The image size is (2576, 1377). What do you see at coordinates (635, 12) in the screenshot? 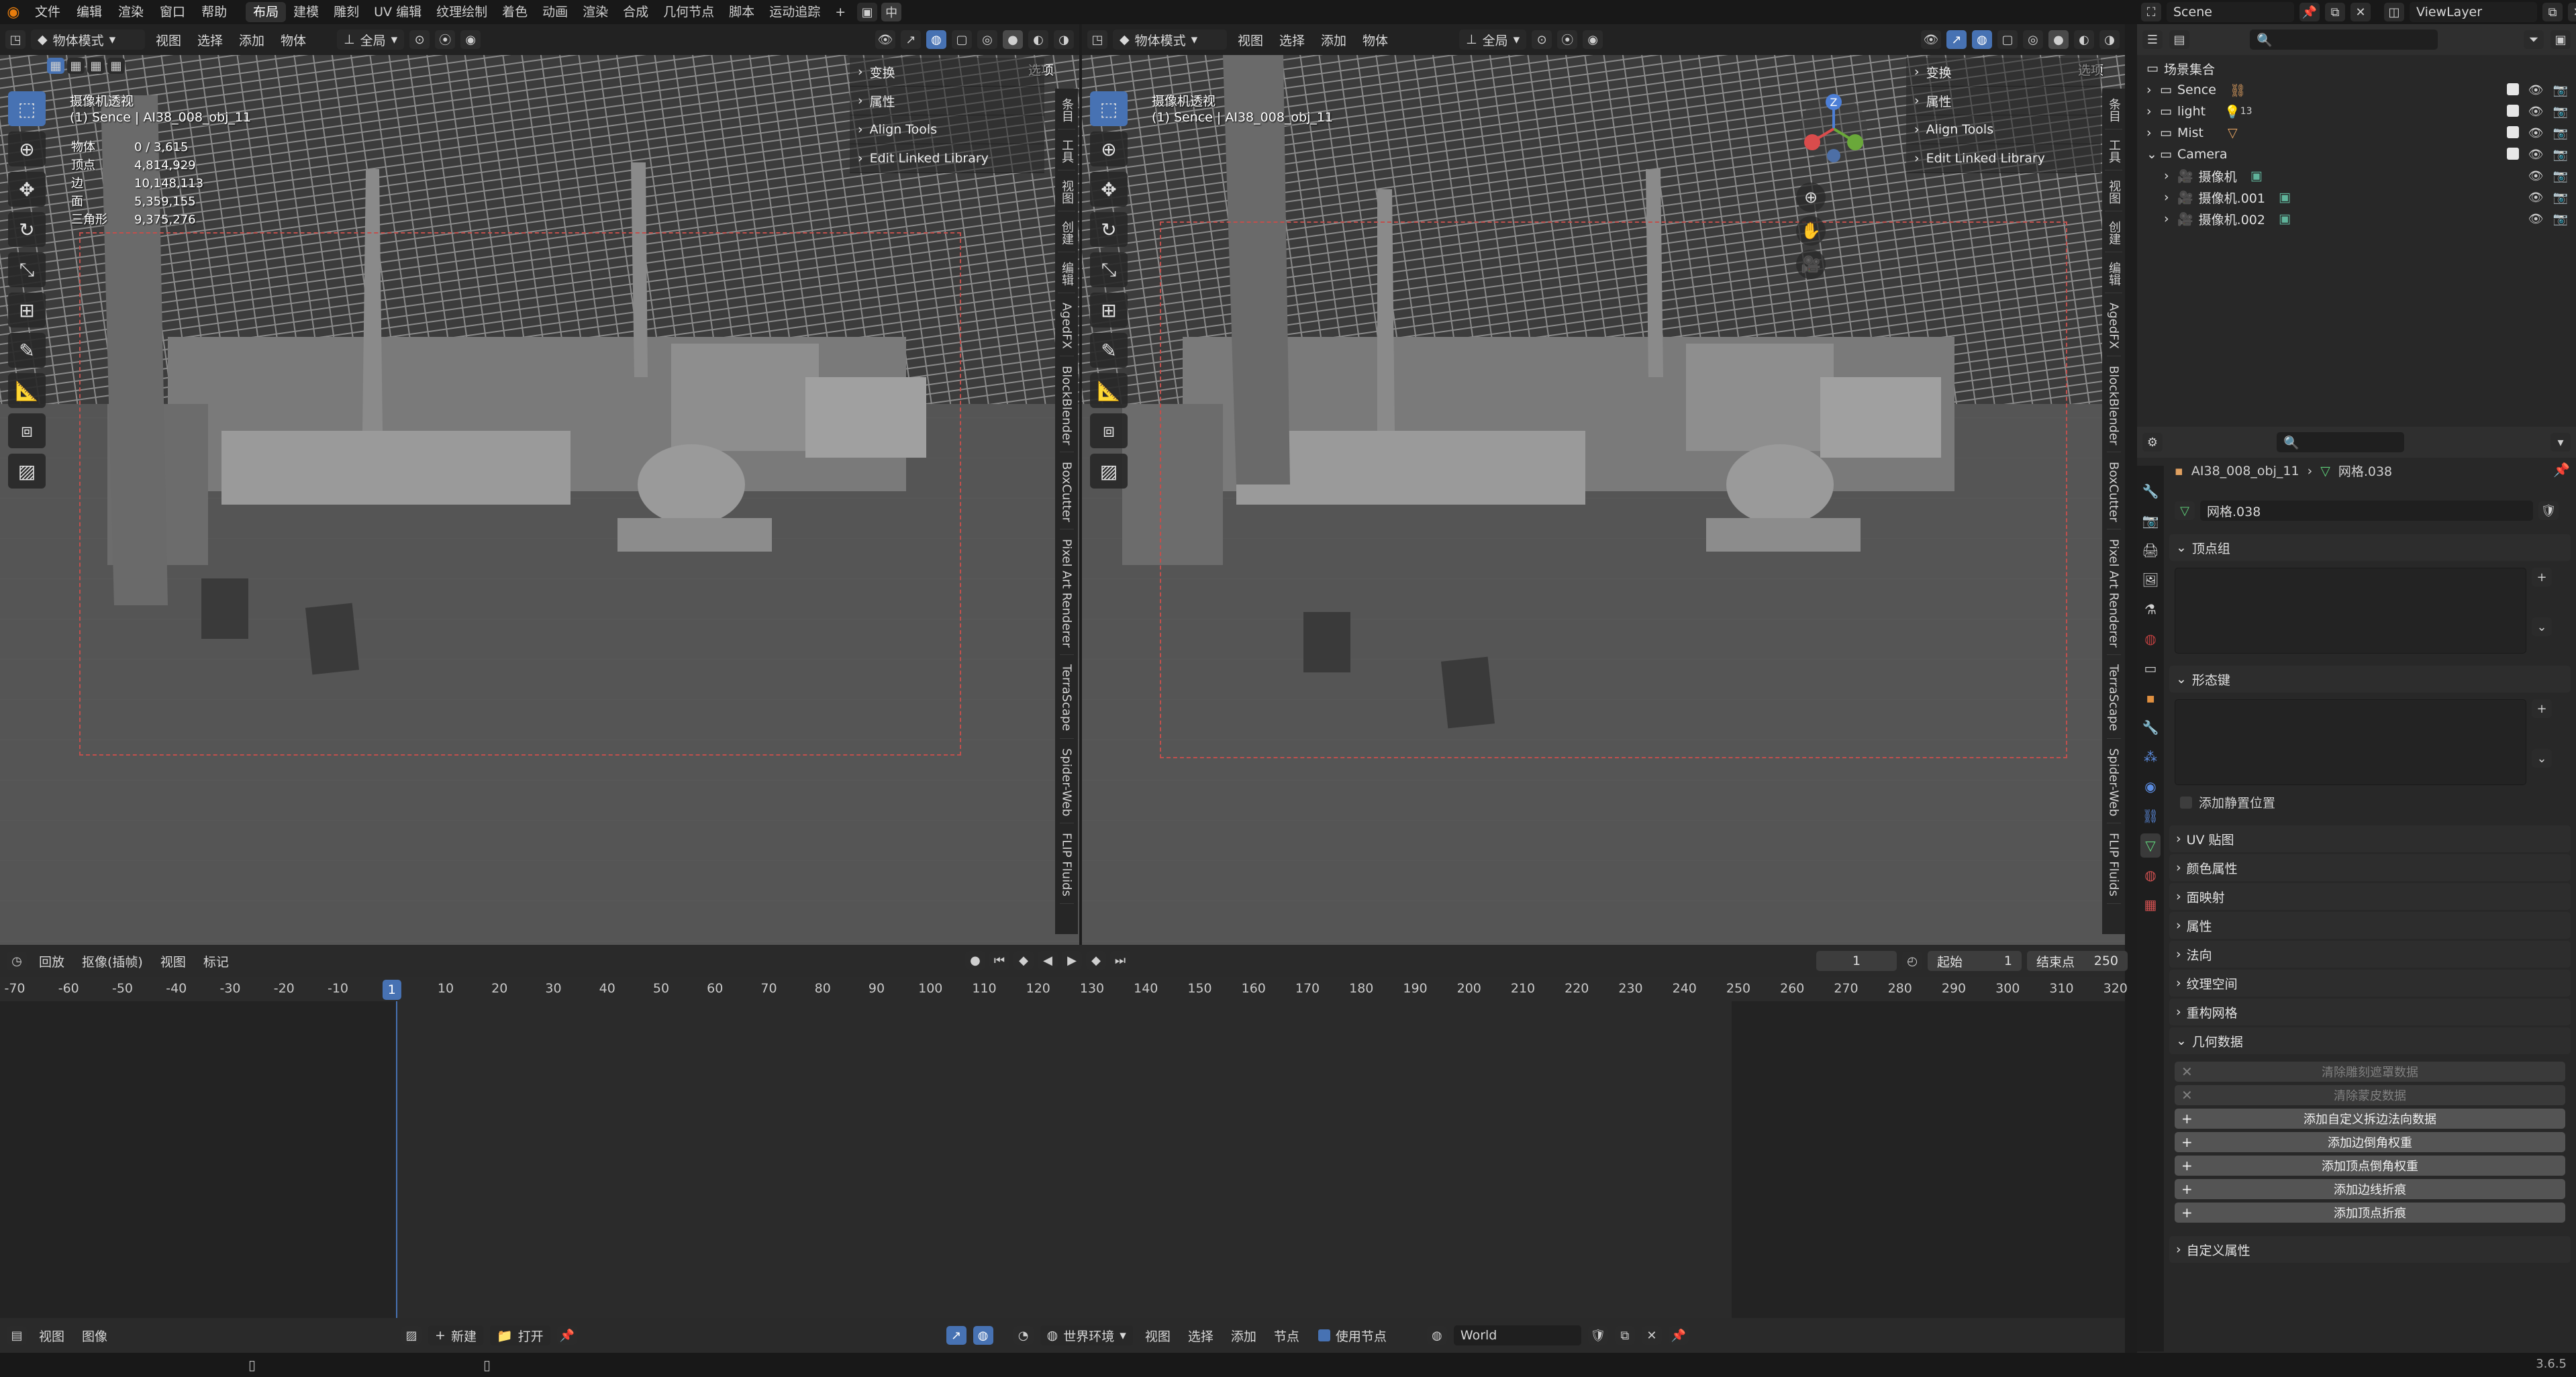
I see `workspace-tab-compositing: 合成` at bounding box center [635, 12].